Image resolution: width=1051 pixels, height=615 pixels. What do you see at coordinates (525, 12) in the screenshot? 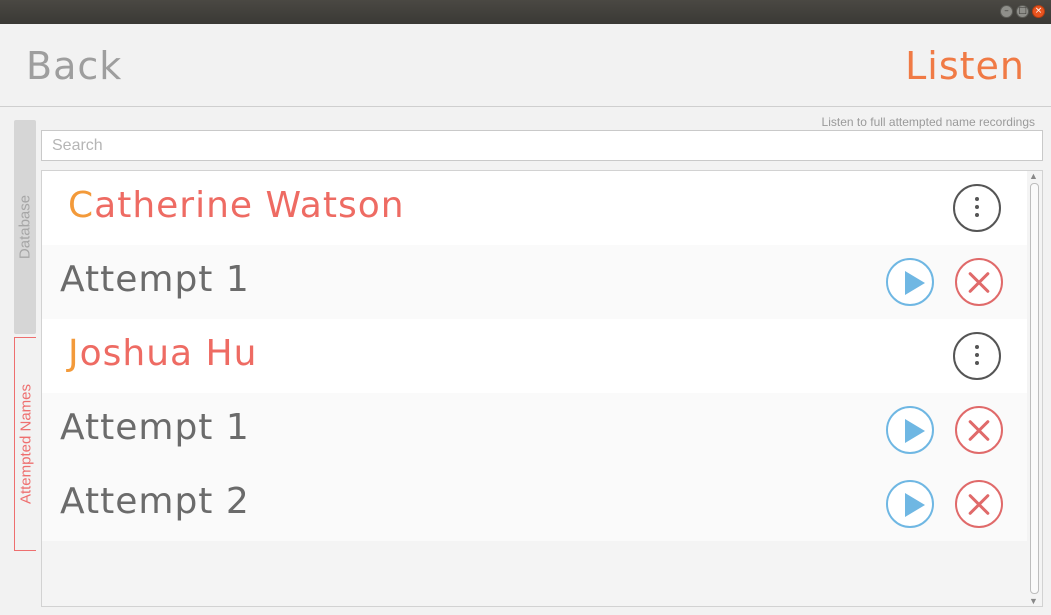
I see `title-bar: – □ ×` at bounding box center [525, 12].